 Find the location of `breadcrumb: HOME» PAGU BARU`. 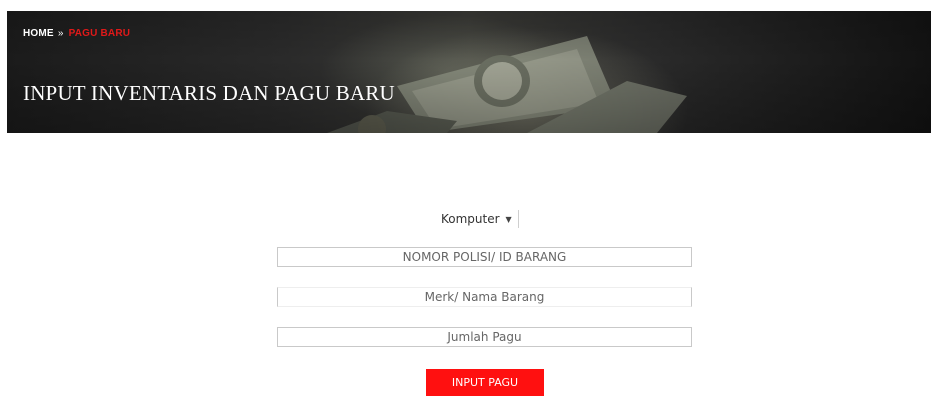

breadcrumb: HOME» PAGU BARU is located at coordinates (76, 33).